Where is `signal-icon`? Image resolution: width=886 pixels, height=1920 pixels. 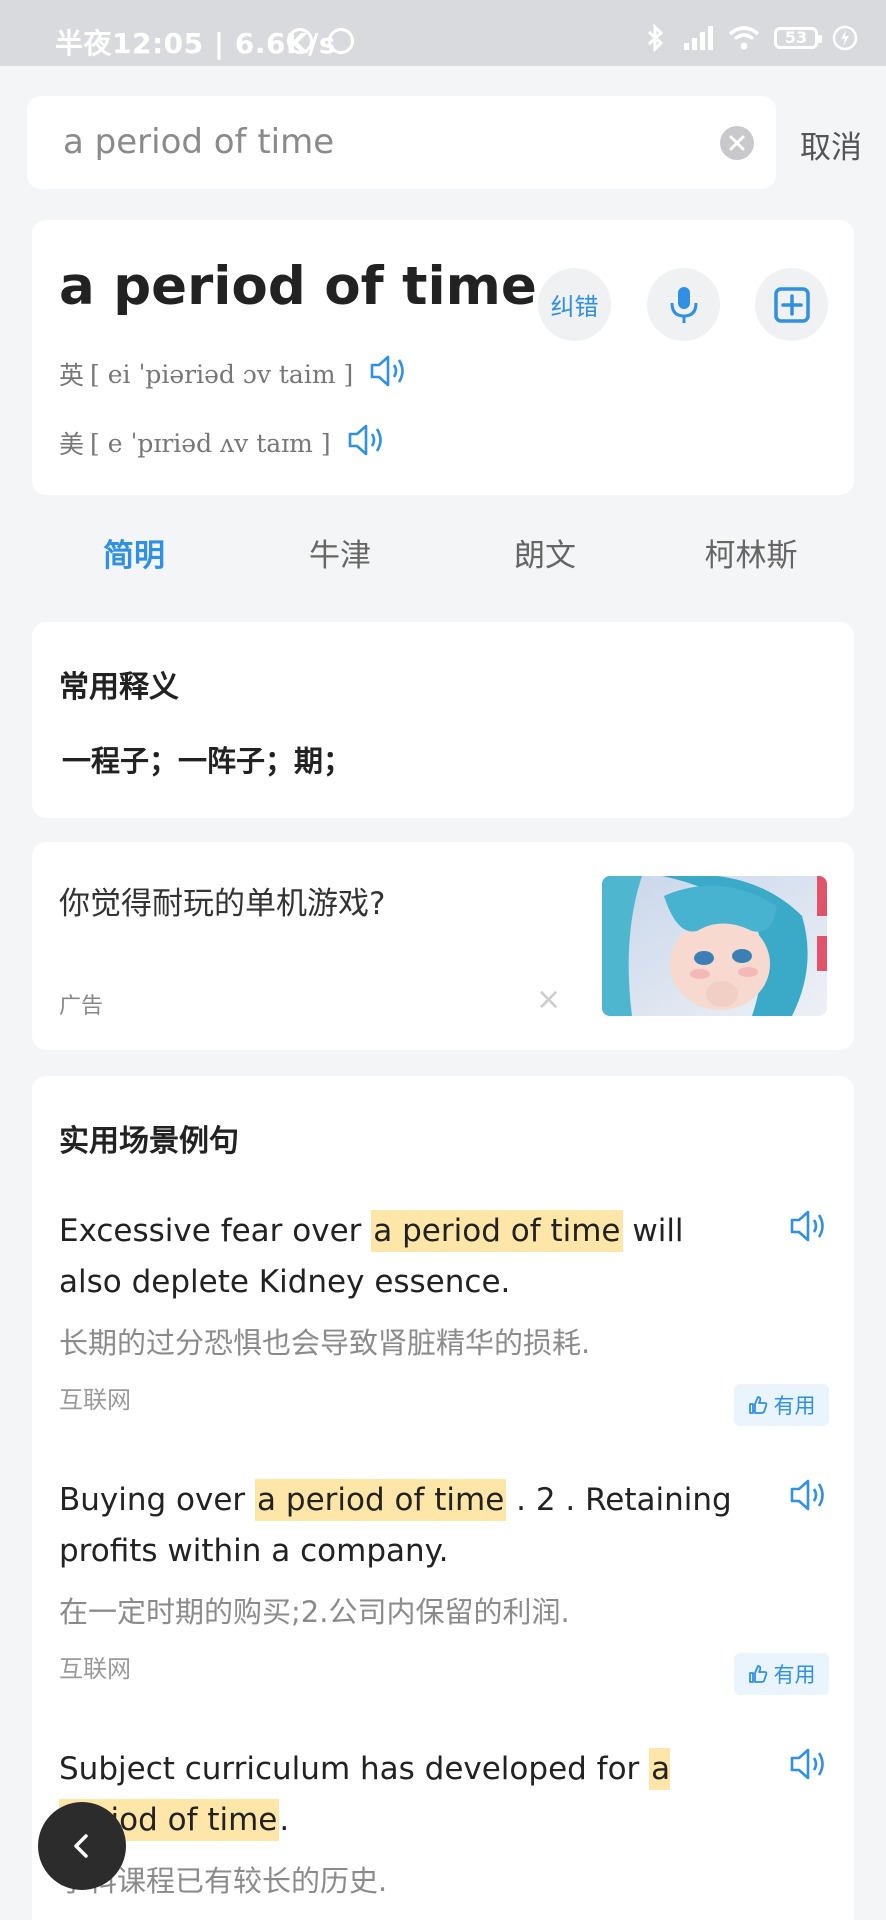 signal-icon is located at coordinates (698, 38).